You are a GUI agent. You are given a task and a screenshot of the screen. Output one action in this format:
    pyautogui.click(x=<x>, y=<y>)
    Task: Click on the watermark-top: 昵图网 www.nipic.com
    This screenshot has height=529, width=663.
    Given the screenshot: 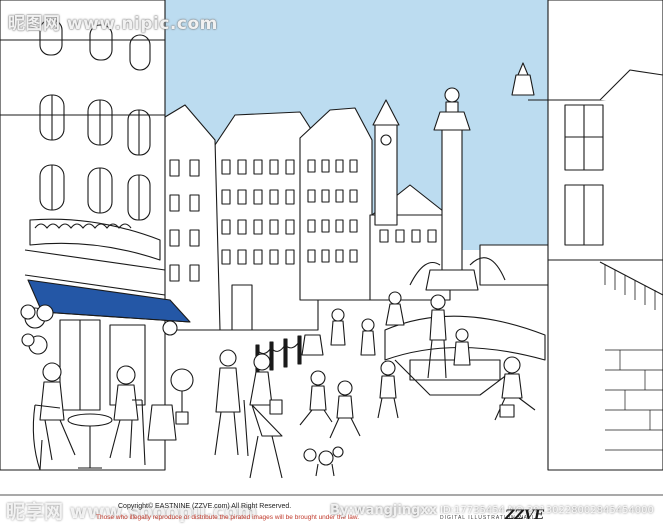 What is the action you would take?
    pyautogui.click(x=113, y=24)
    